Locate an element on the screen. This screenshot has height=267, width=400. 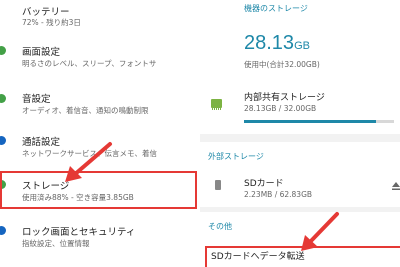
settings-item-subtitle: オーディオ、着信音、通知の鳴動制限 is located at coordinates (85, 110).